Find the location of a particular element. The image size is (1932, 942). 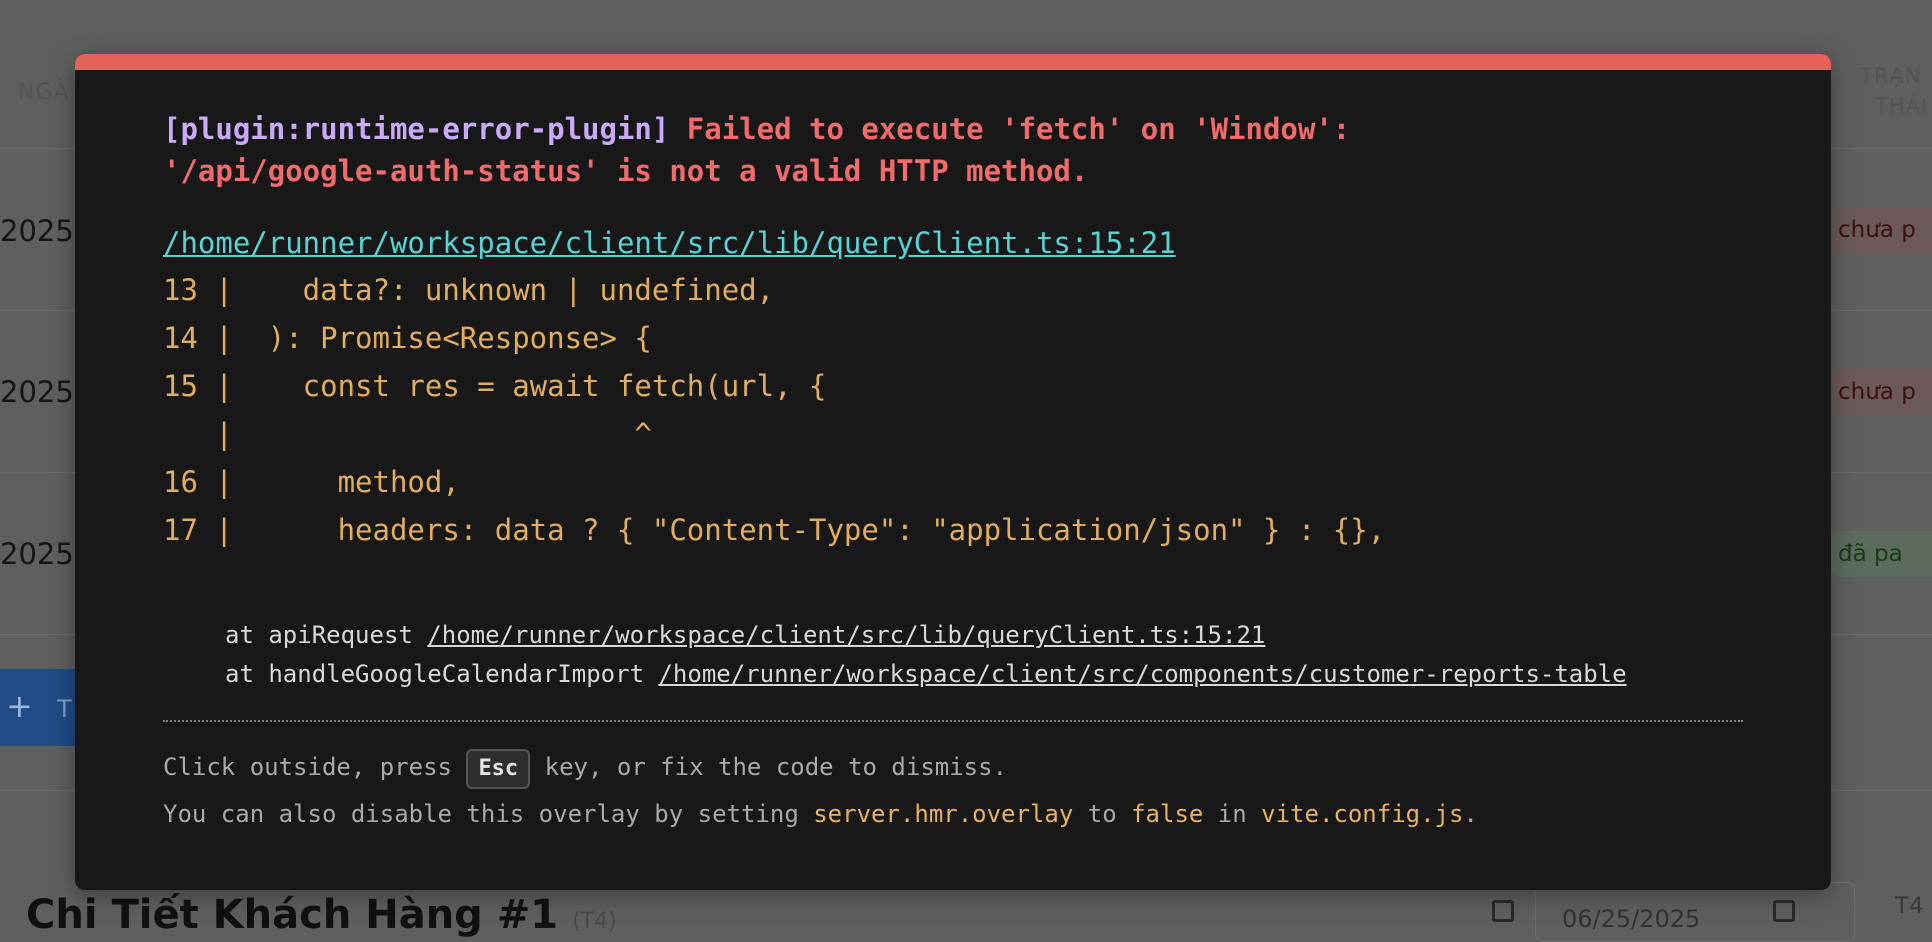

column-header-date: NGÀ is located at coordinates (44, 92).